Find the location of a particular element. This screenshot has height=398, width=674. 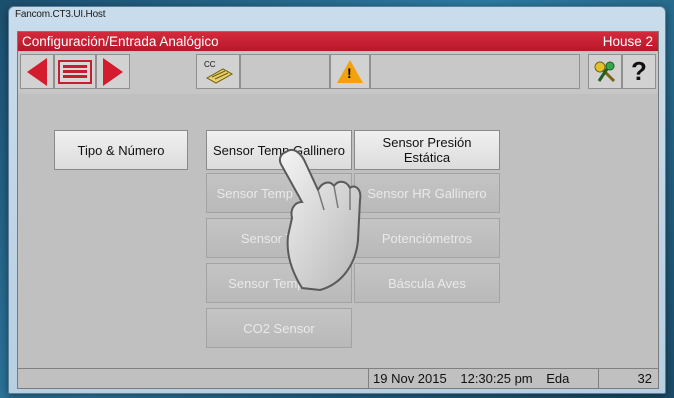

co2-sensor-button: CO2 Sensor is located at coordinates (279, 328).